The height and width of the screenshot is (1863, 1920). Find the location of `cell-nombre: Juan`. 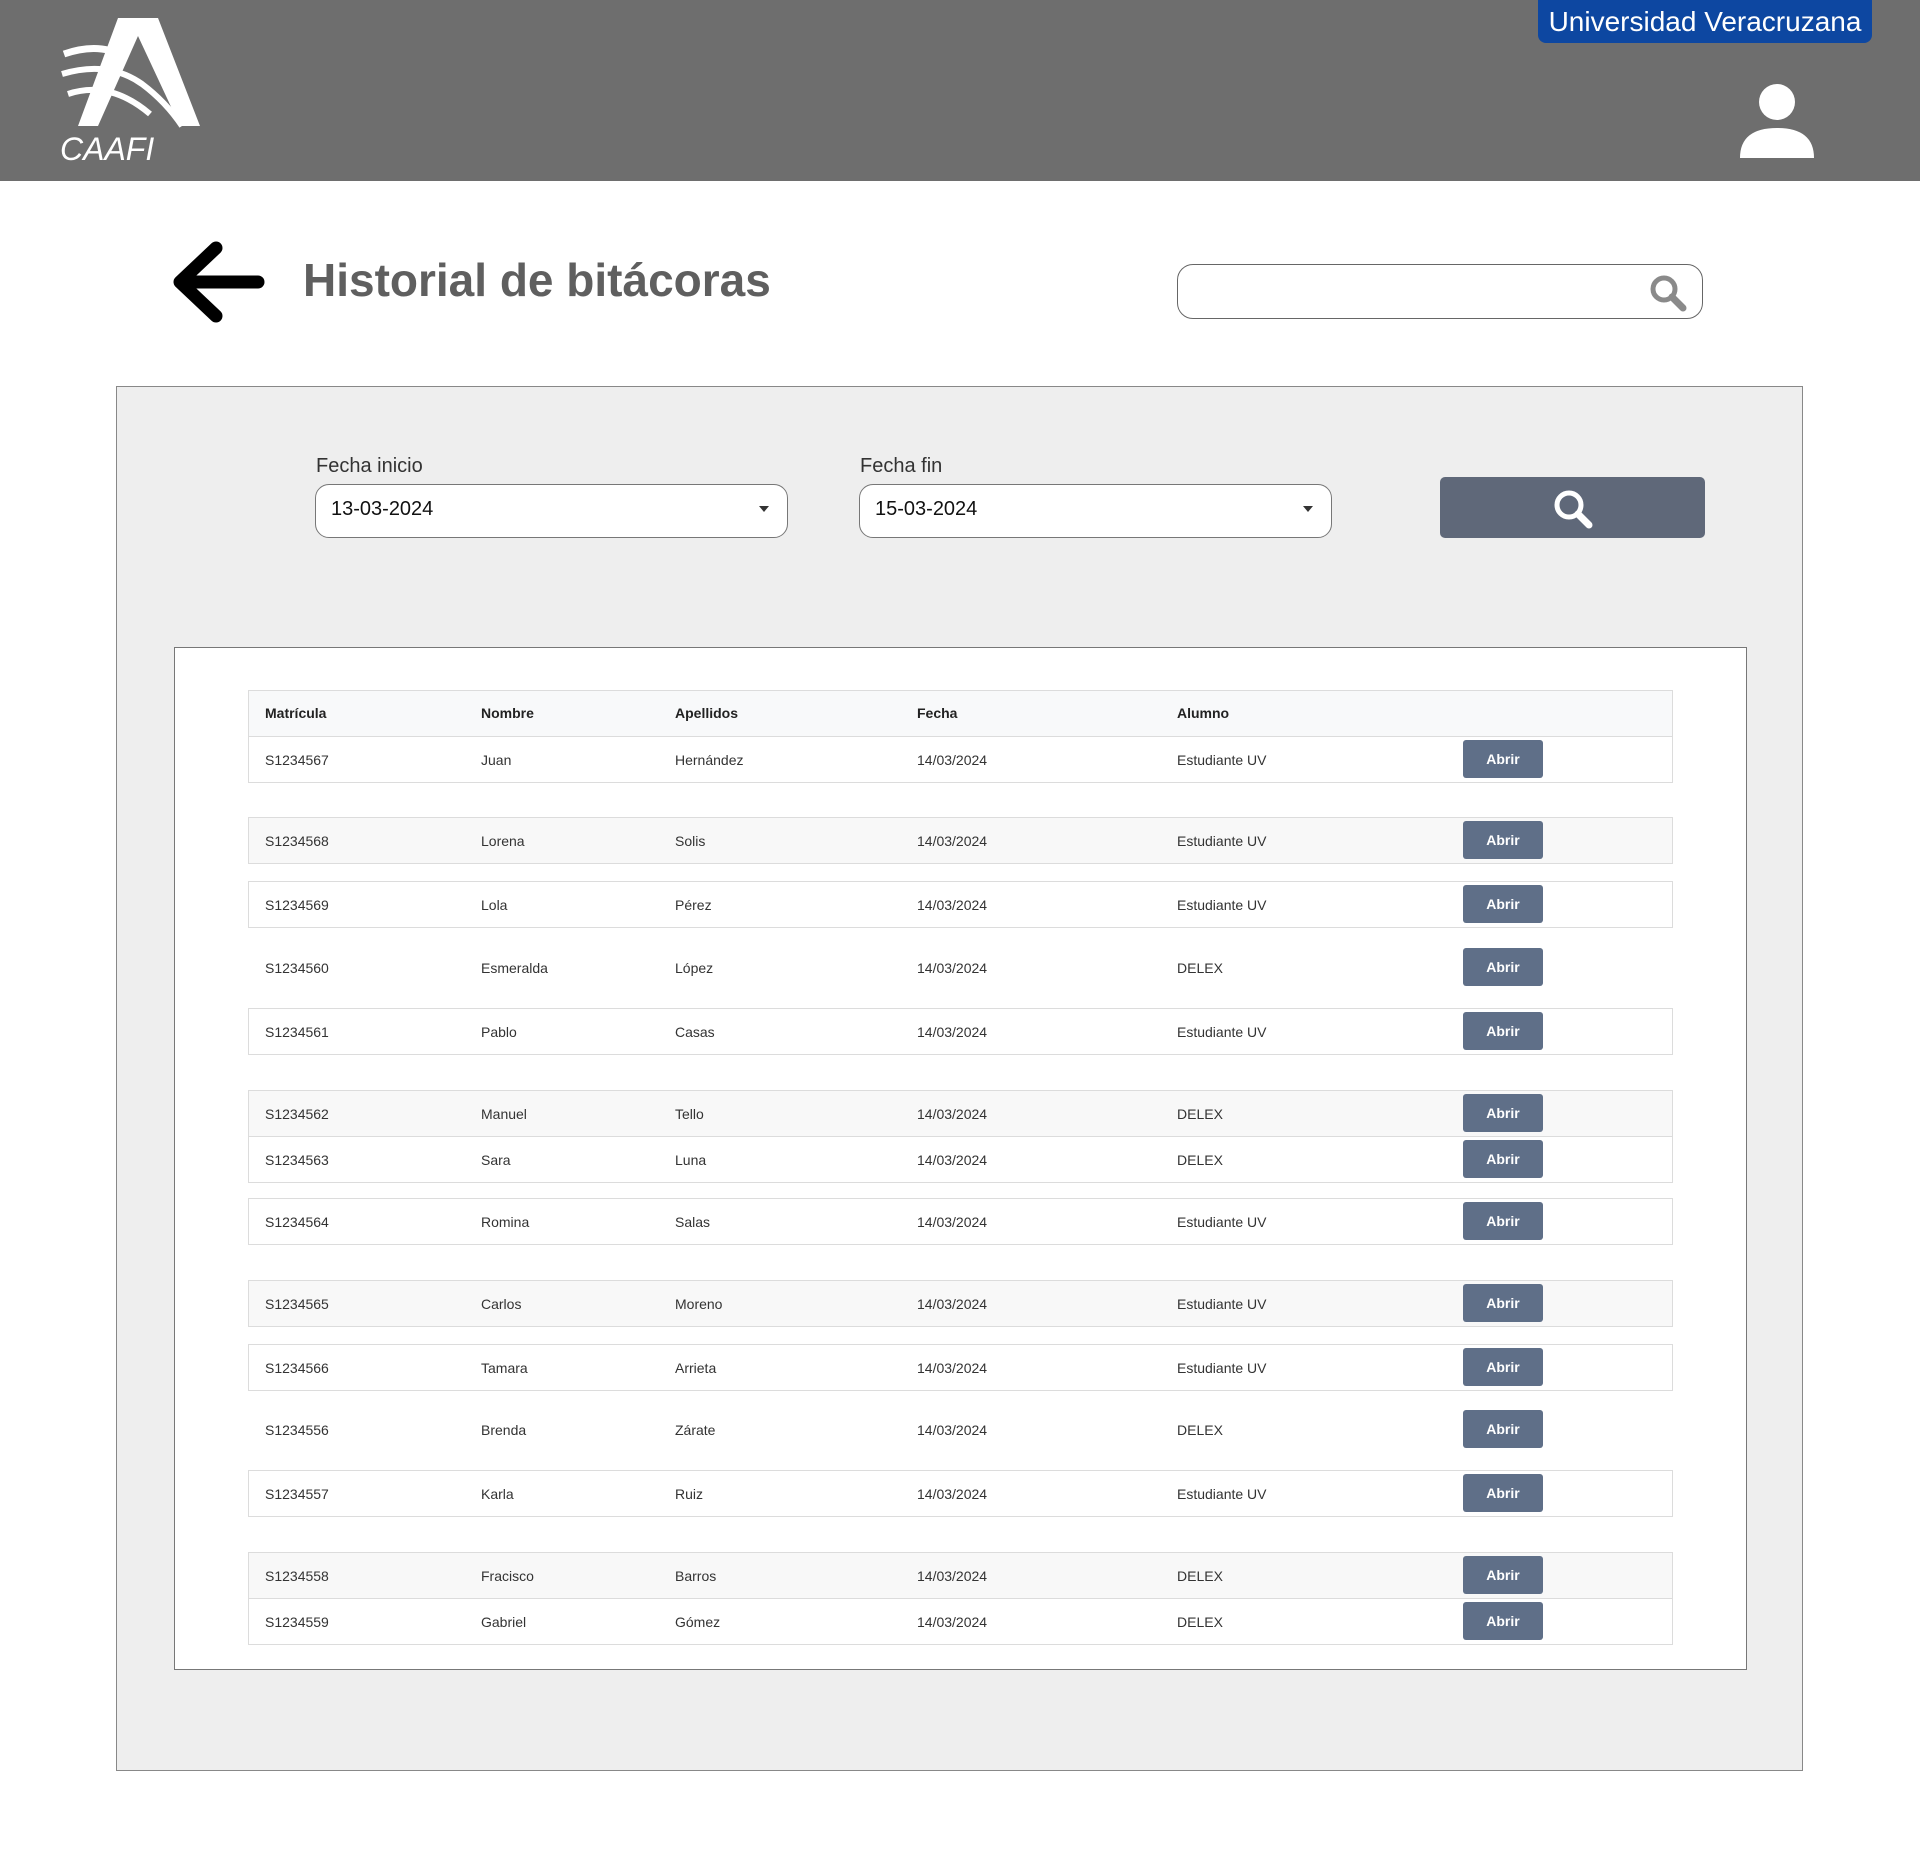

cell-nombre: Juan is located at coordinates (496, 760).